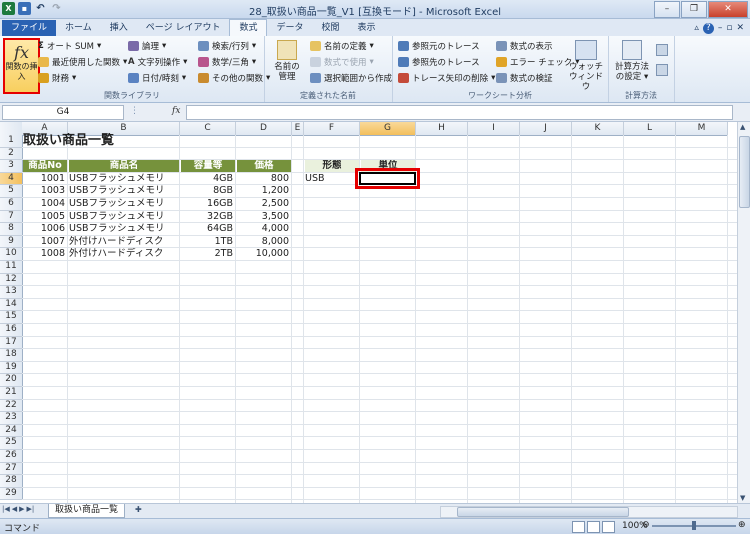 The width and height of the screenshot is (750, 534). Describe the element at coordinates (11, 494) in the screenshot. I see `row-header: 29` at that location.